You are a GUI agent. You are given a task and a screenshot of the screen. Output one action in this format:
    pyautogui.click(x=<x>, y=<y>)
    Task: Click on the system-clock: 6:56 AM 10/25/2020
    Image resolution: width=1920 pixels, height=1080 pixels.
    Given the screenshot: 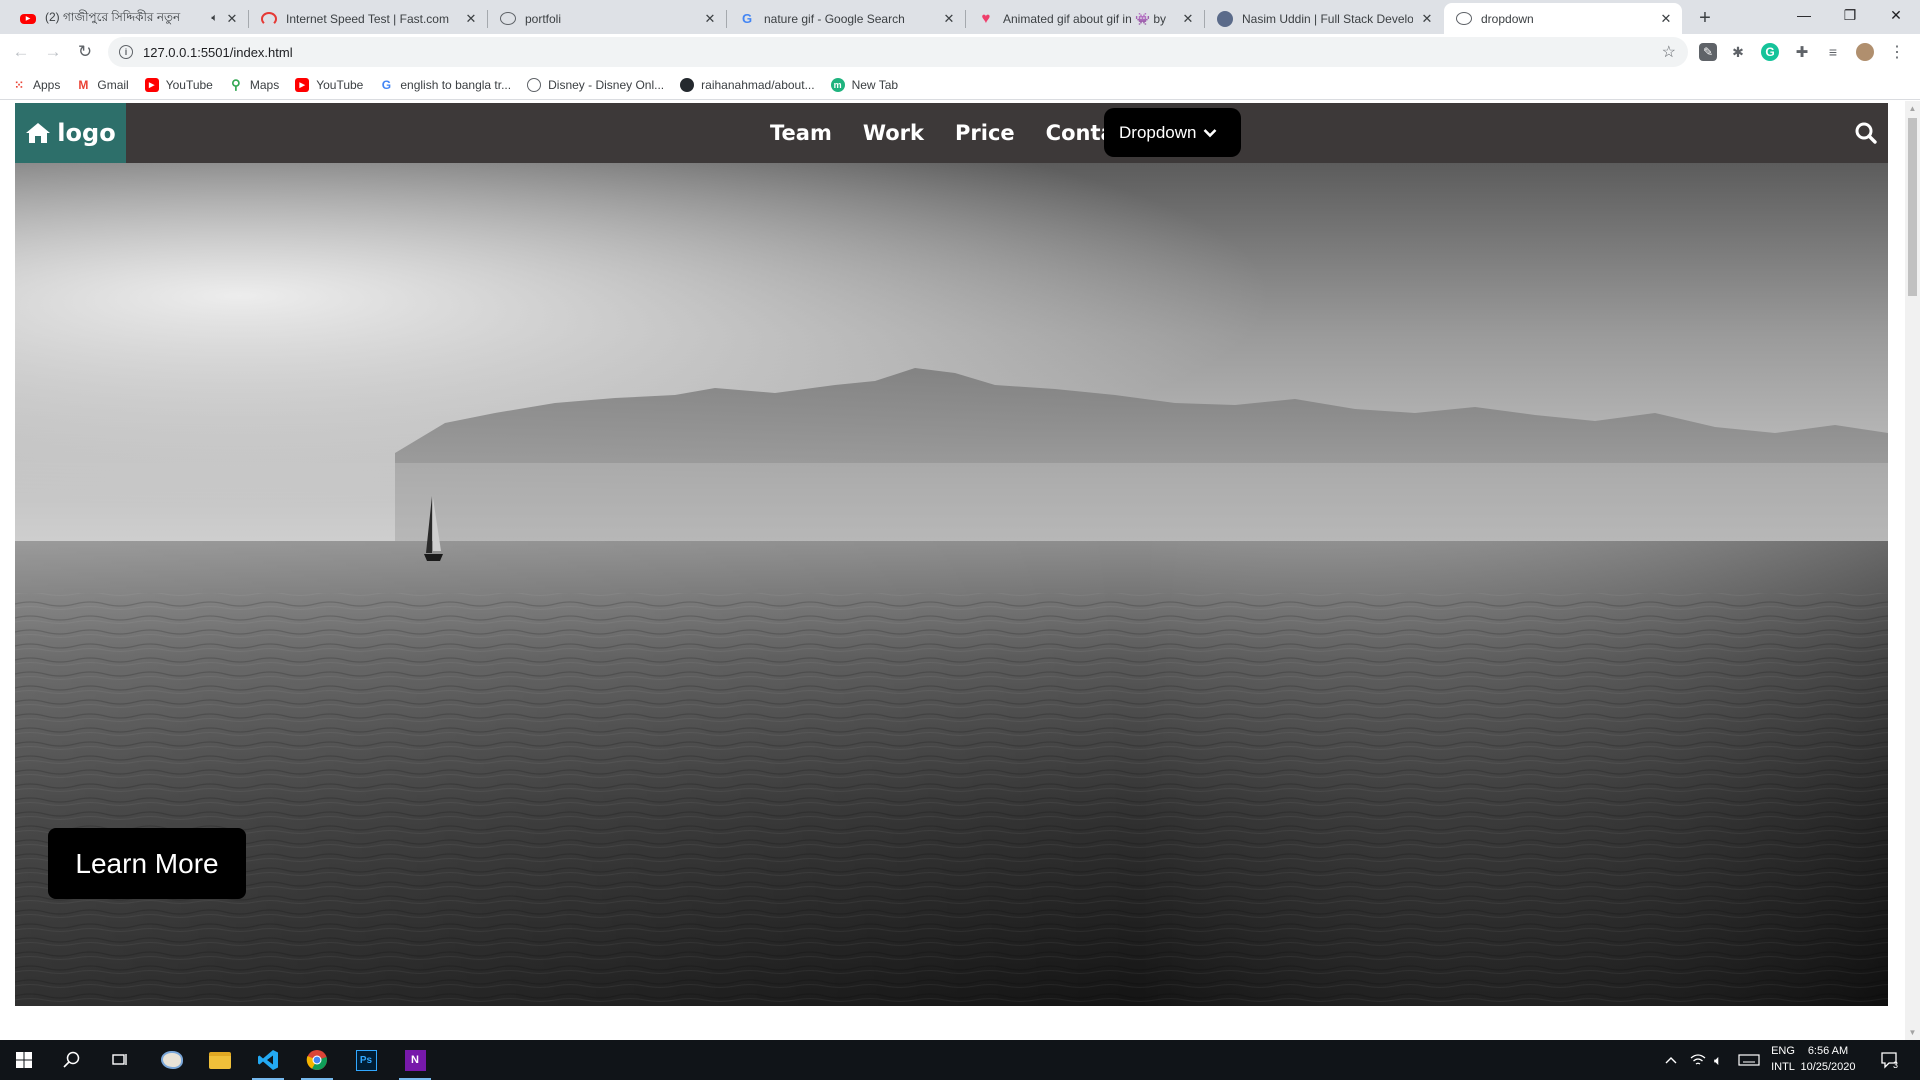 What is the action you would take?
    pyautogui.click(x=1828, y=1059)
    